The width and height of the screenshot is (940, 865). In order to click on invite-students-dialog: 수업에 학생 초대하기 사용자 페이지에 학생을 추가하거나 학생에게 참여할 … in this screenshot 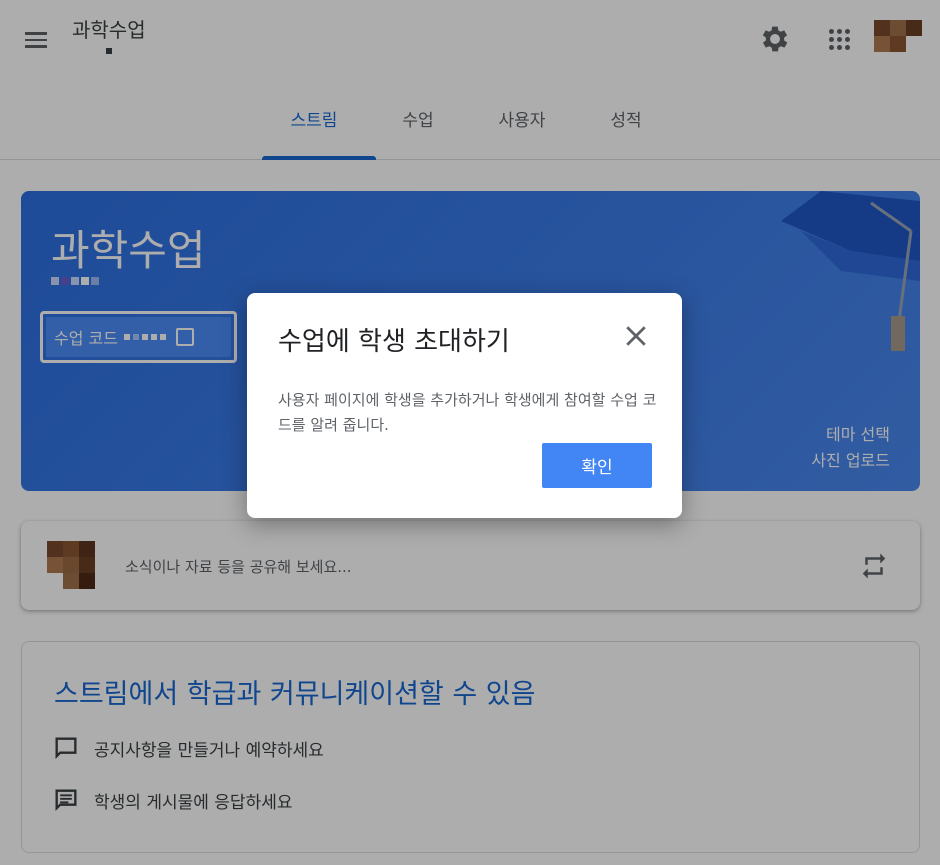, I will do `click(464, 405)`.